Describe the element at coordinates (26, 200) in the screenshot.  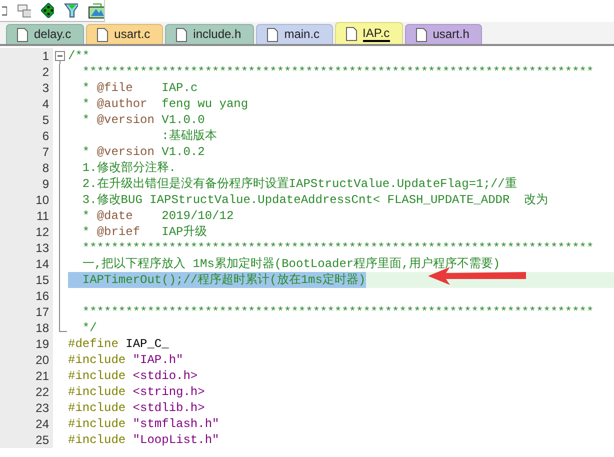
I see `line-number: 10` at that location.